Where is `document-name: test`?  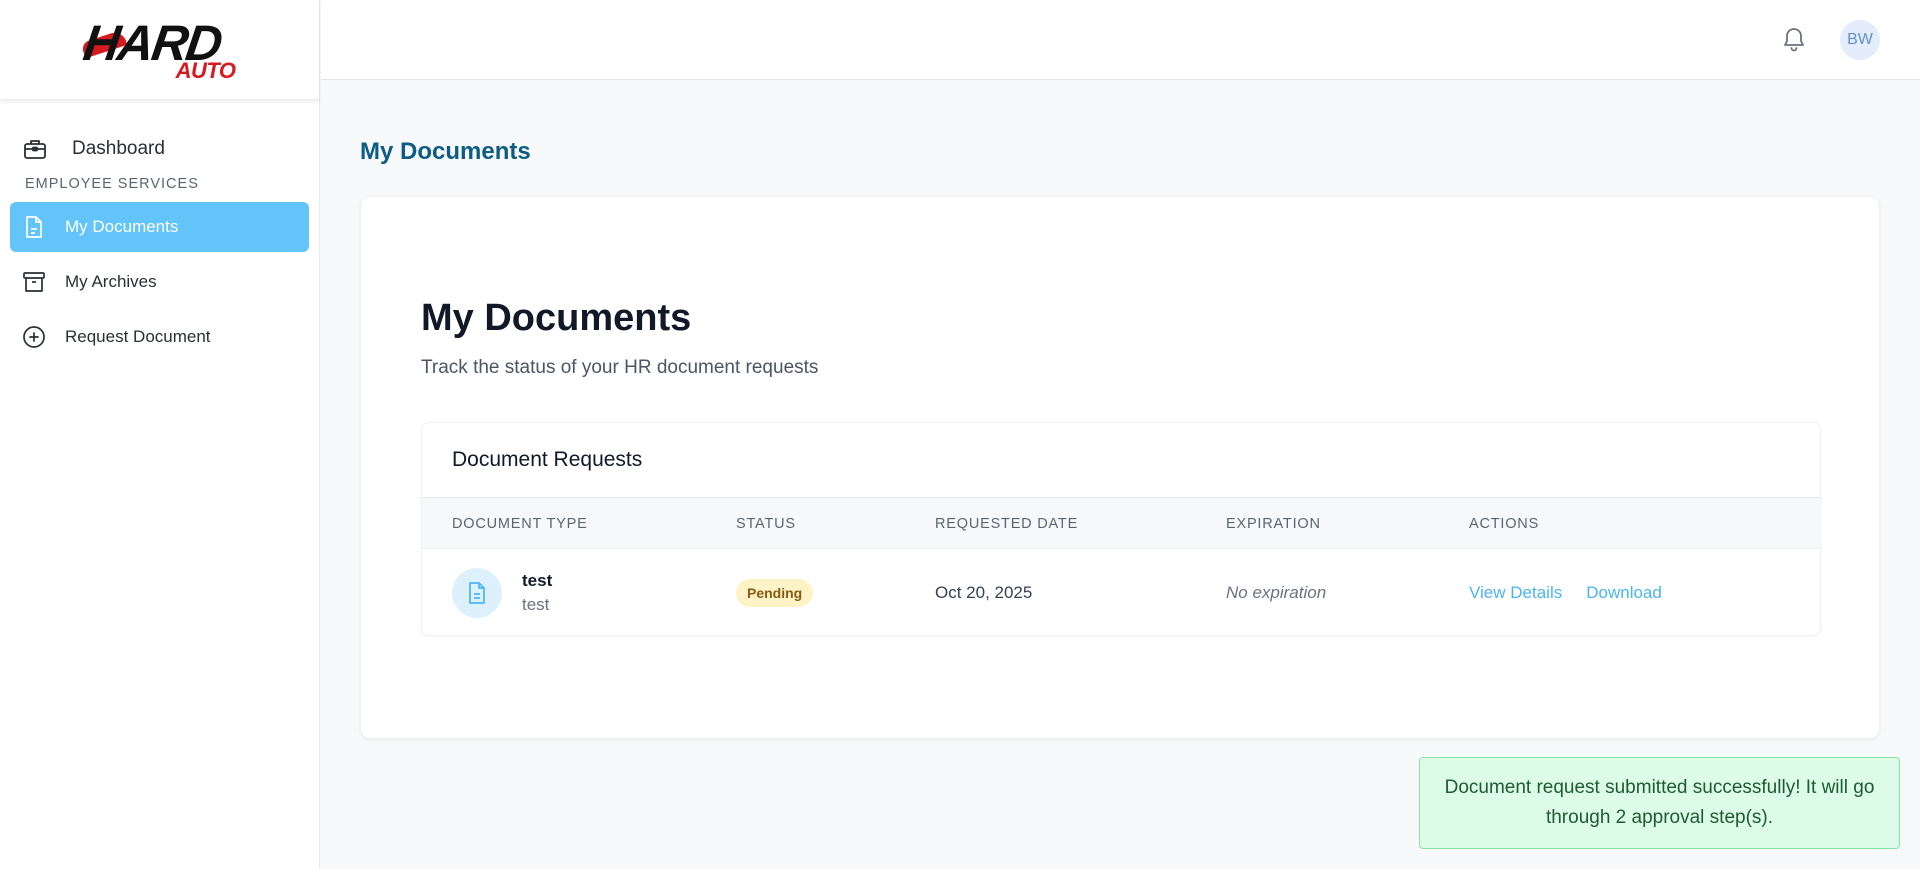 document-name: test is located at coordinates (537, 580).